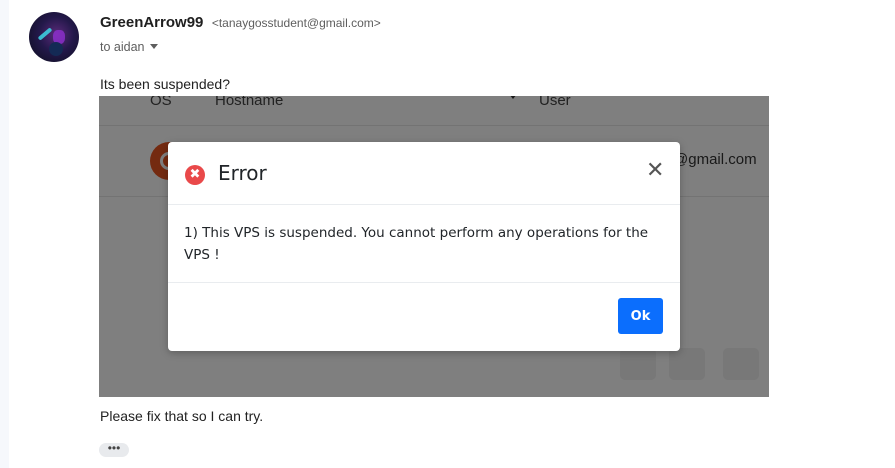  What do you see at coordinates (151, 22) in the screenshot?
I see `sender-name: GreenArrow99` at bounding box center [151, 22].